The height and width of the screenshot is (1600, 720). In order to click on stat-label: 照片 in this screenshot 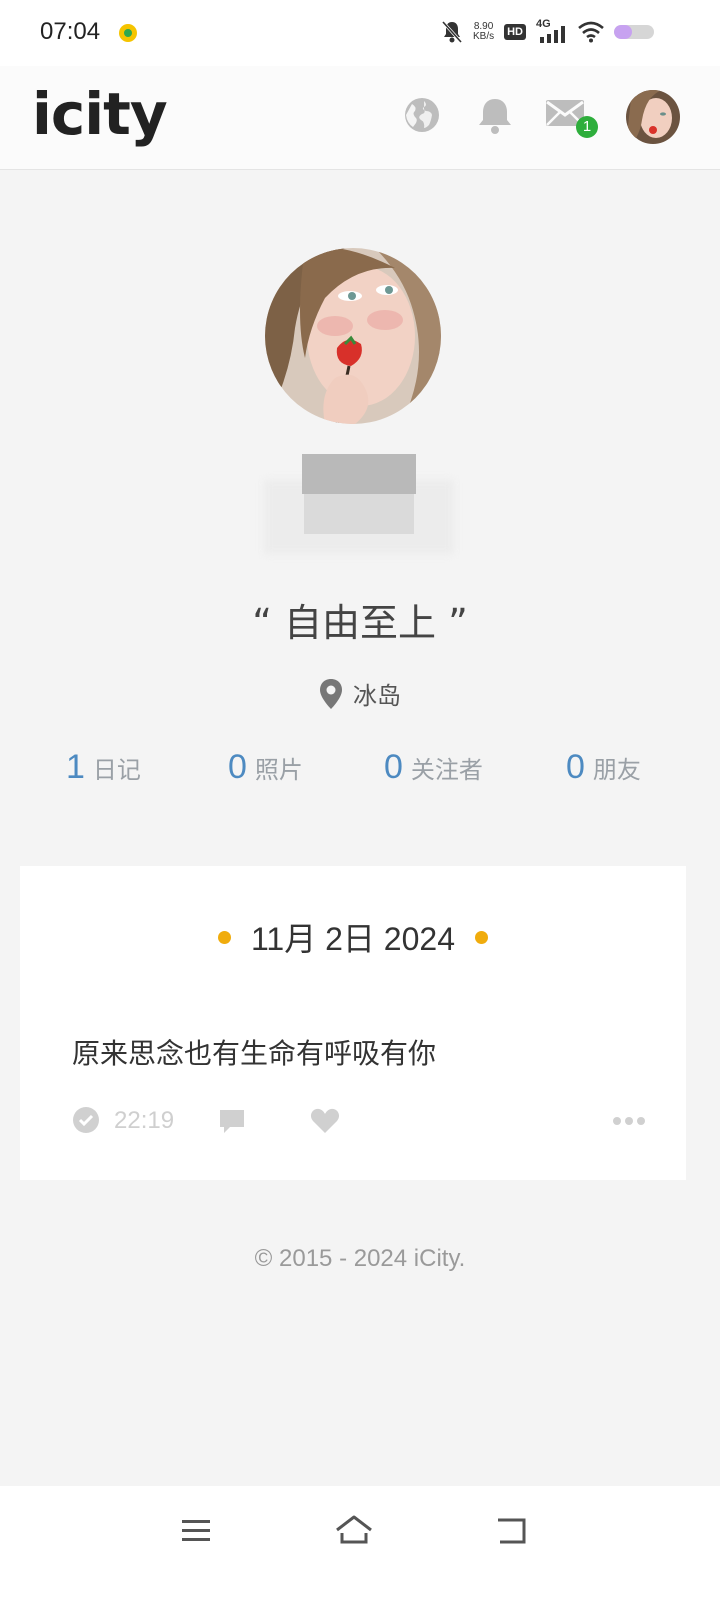, I will do `click(278, 770)`.